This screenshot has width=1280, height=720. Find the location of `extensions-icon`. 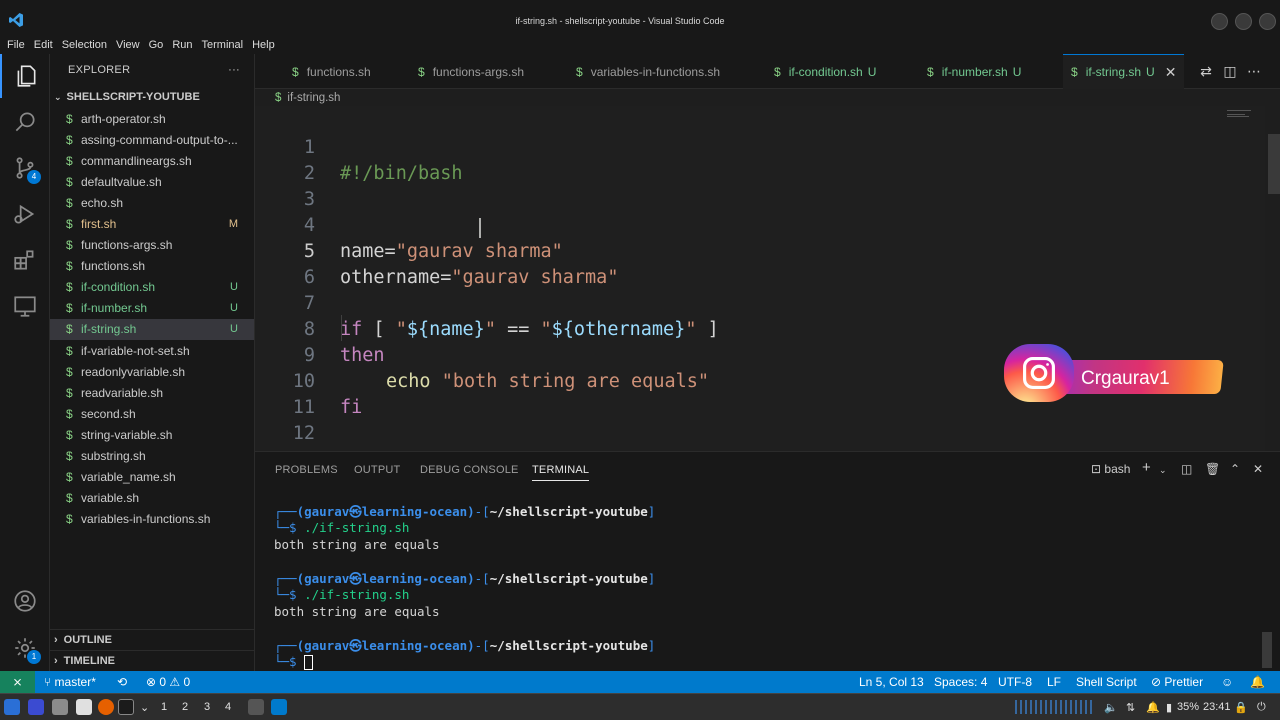

extensions-icon is located at coordinates (25, 260).